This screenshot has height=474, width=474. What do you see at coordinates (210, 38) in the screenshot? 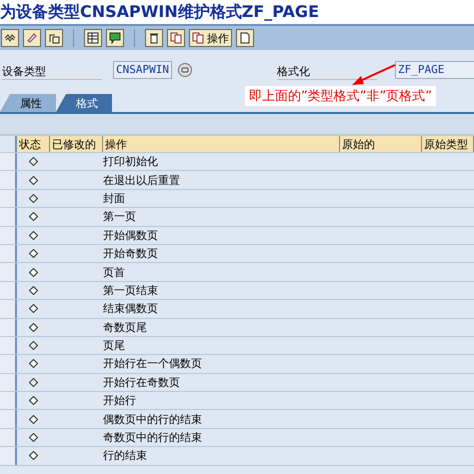
I see `operation-button: 操作` at bounding box center [210, 38].